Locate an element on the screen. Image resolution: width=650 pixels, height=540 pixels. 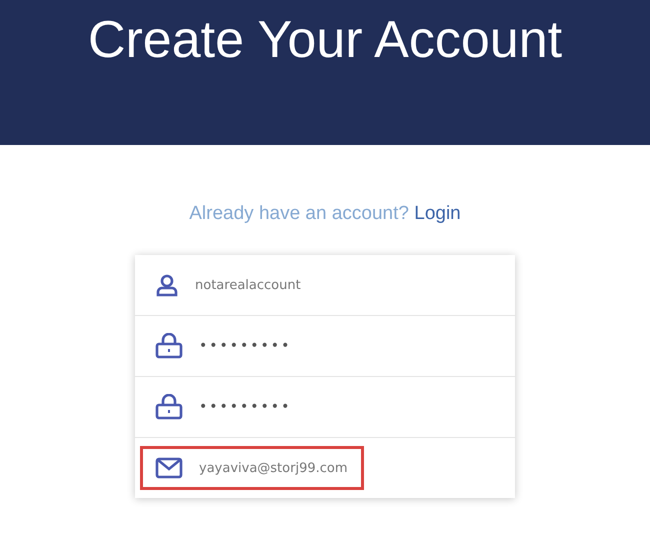
page-title: Create Your Account is located at coordinates (325, 40).